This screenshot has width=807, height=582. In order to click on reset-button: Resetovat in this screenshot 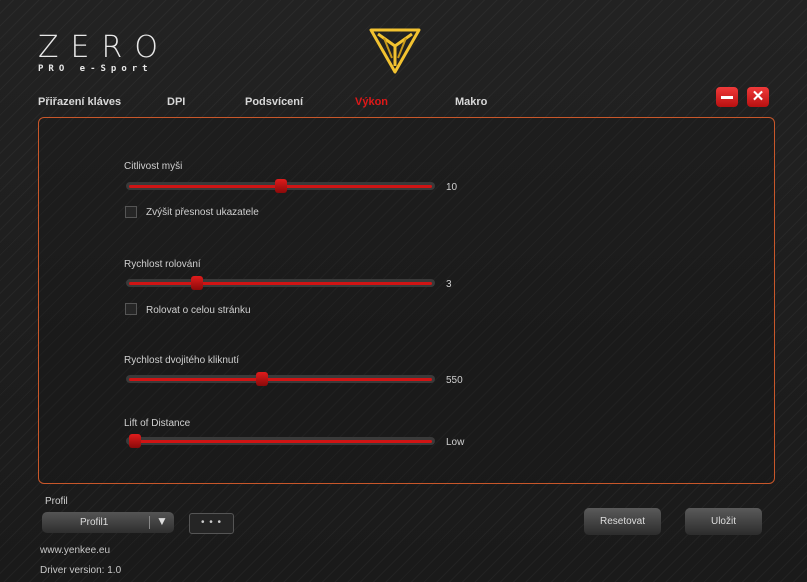, I will do `click(622, 521)`.